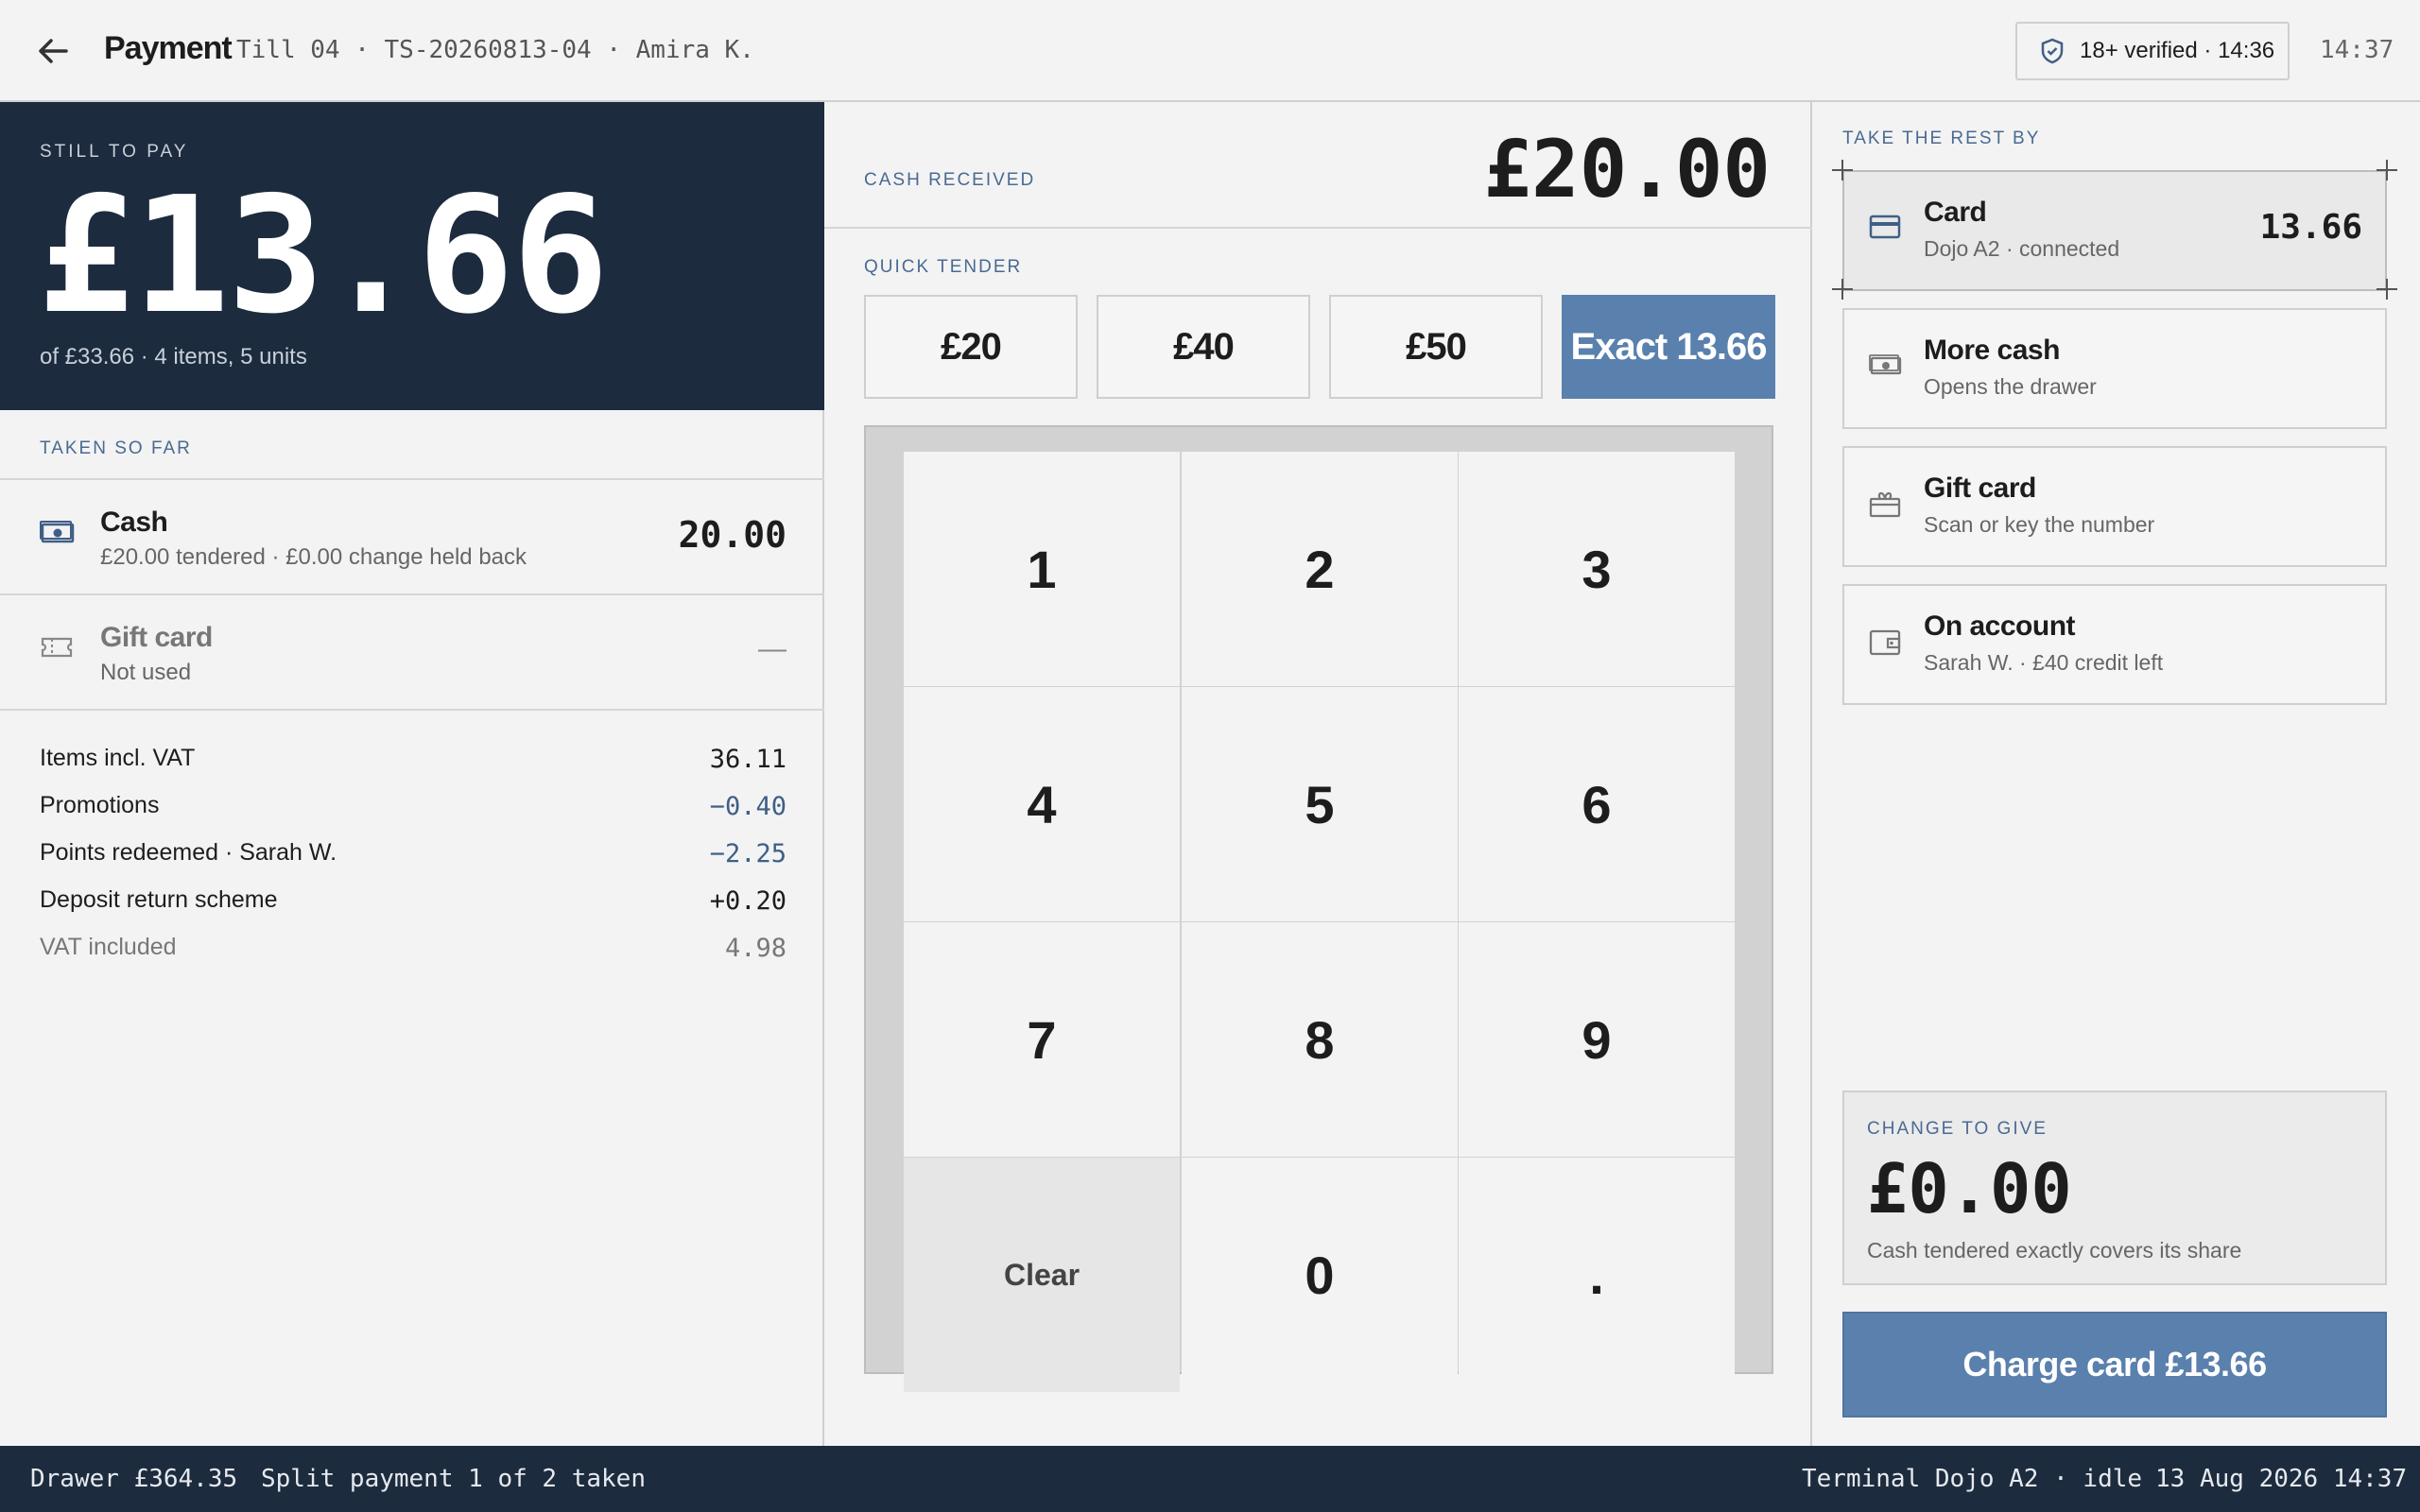  Describe the element at coordinates (747, 759) in the screenshot. I see `summary-value: 36.11` at that location.